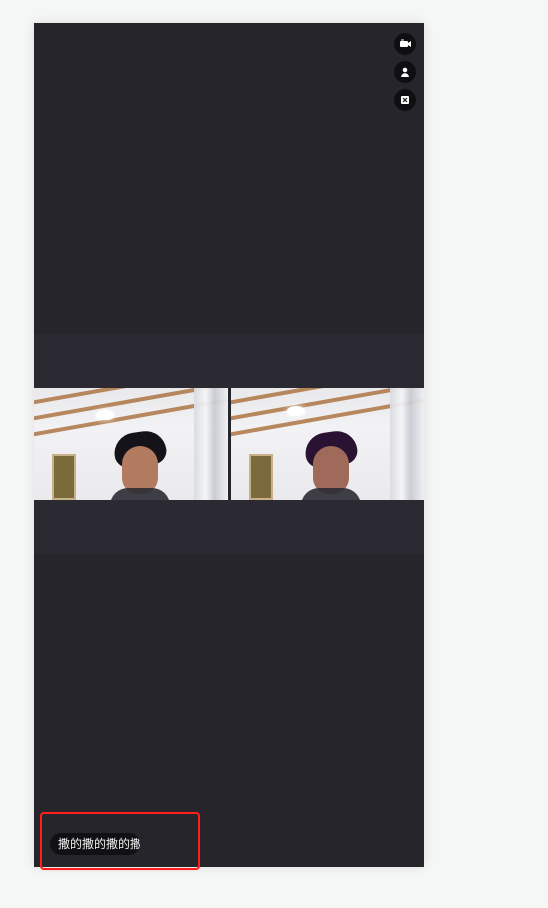  I want to click on close-icon, so click(405, 100).